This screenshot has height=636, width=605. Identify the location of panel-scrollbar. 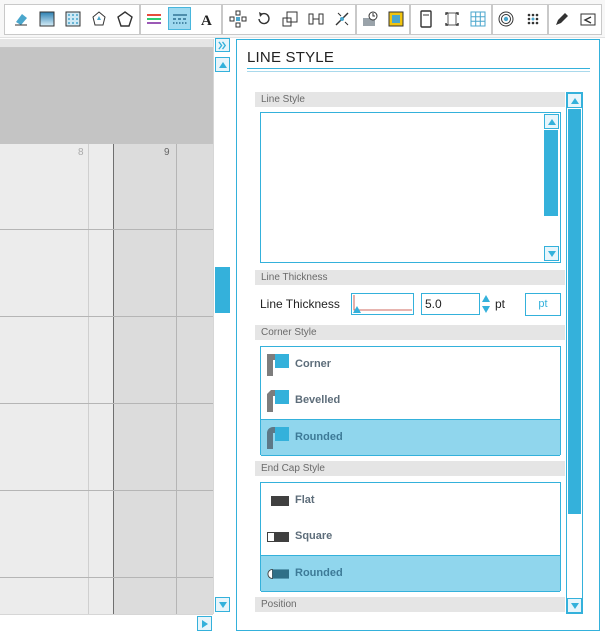
(574, 353).